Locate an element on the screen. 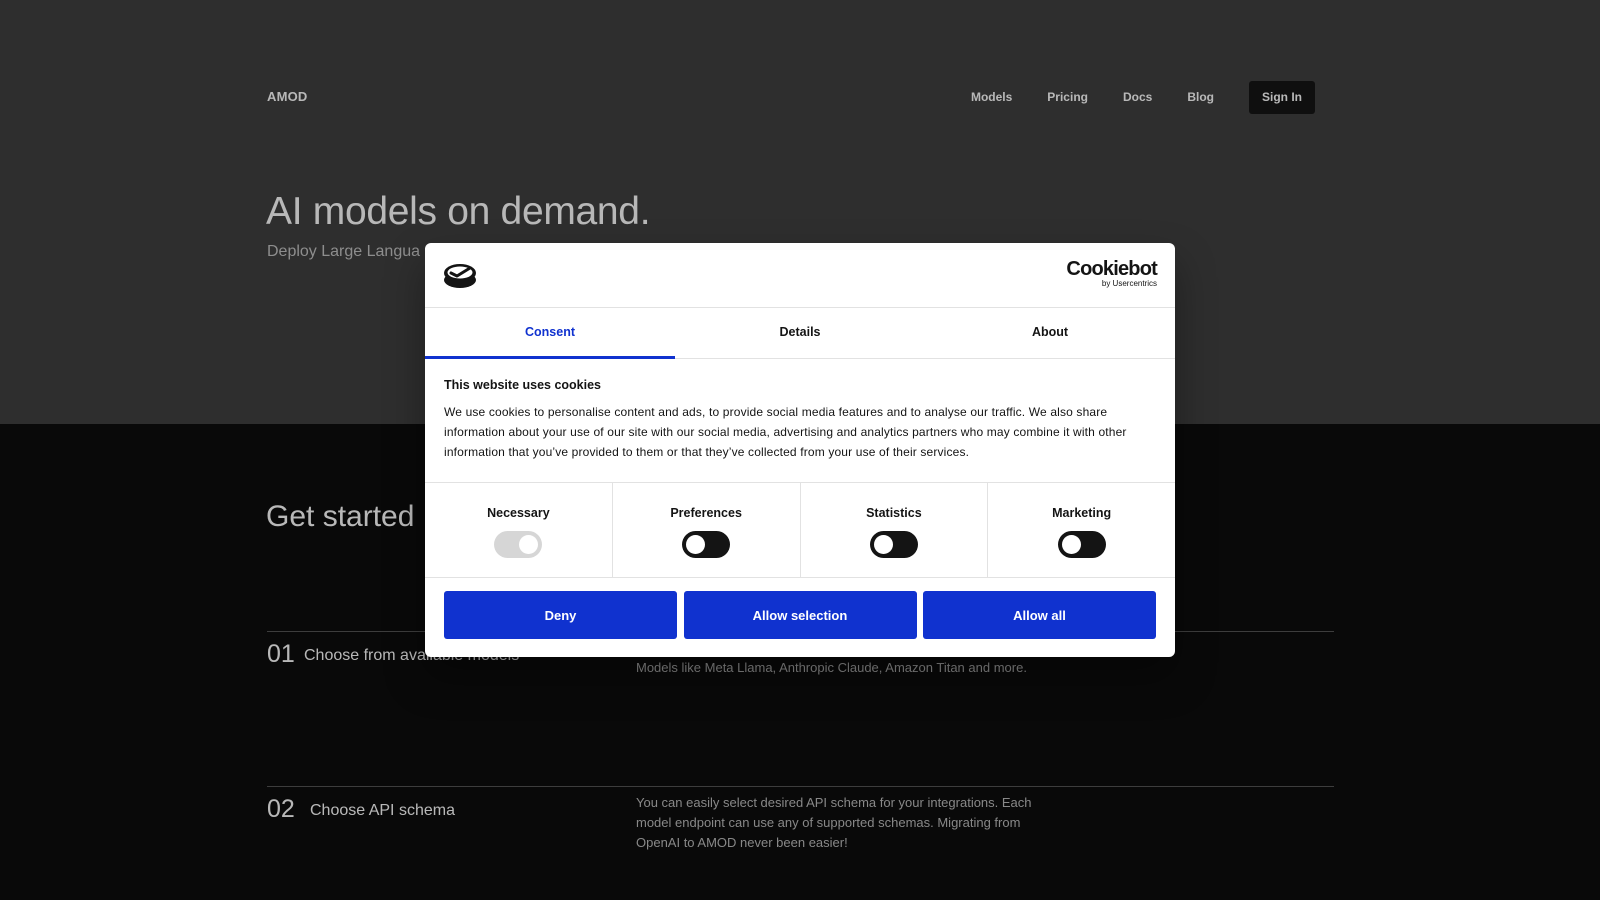 This screenshot has width=1600, height=900. category-label: Preferences is located at coordinates (706, 513).